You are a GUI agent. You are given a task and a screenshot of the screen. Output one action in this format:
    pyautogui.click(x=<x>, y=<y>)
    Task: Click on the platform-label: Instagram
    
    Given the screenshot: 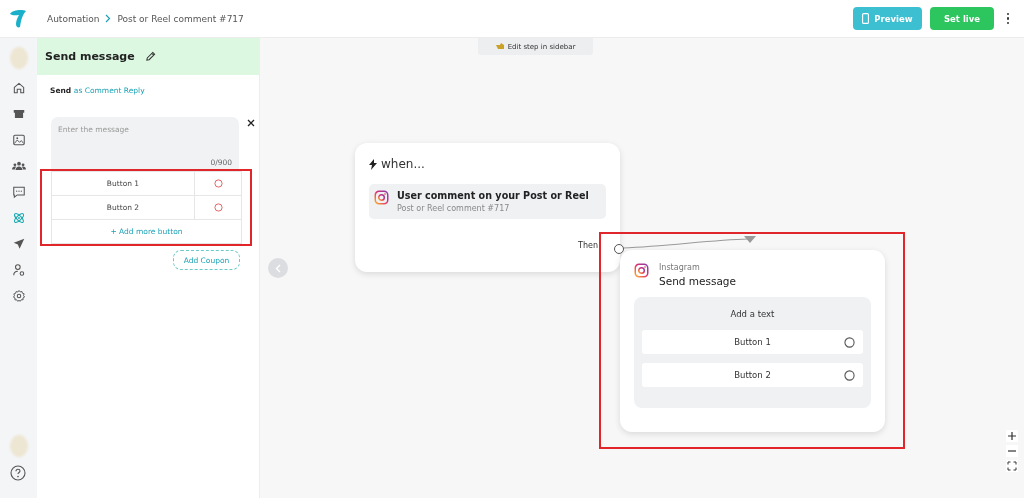 What is the action you would take?
    pyautogui.click(x=680, y=267)
    